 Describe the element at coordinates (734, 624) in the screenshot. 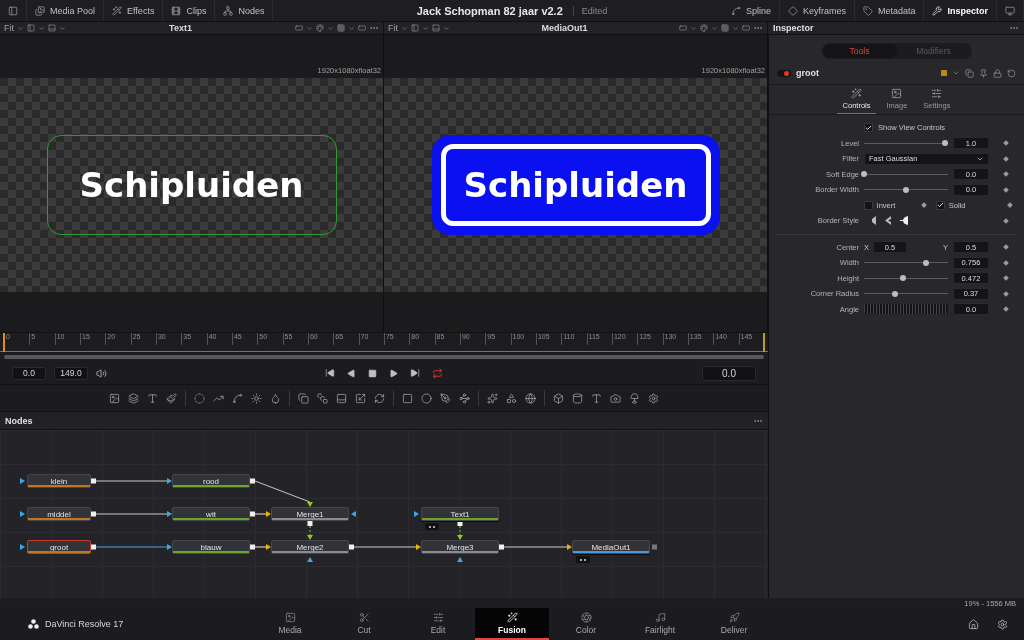

I see `page-tab: Deliver` at that location.